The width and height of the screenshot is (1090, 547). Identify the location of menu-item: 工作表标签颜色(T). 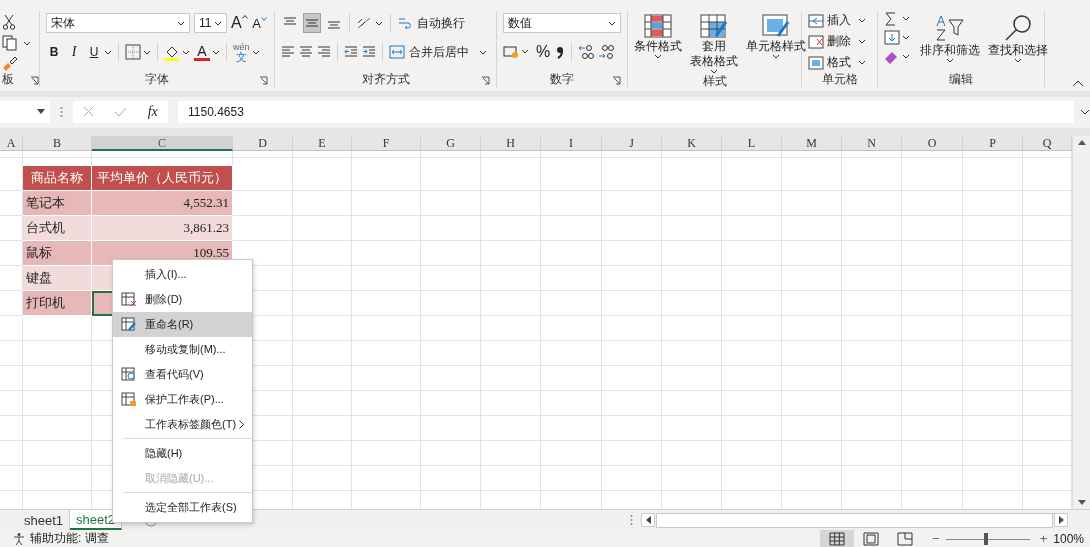
(182, 424).